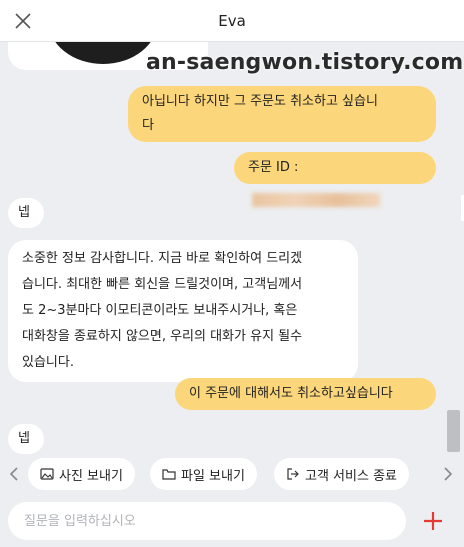  Describe the element at coordinates (351, 476) in the screenshot. I see `end-service-label: 고객 서비스 종료` at that location.